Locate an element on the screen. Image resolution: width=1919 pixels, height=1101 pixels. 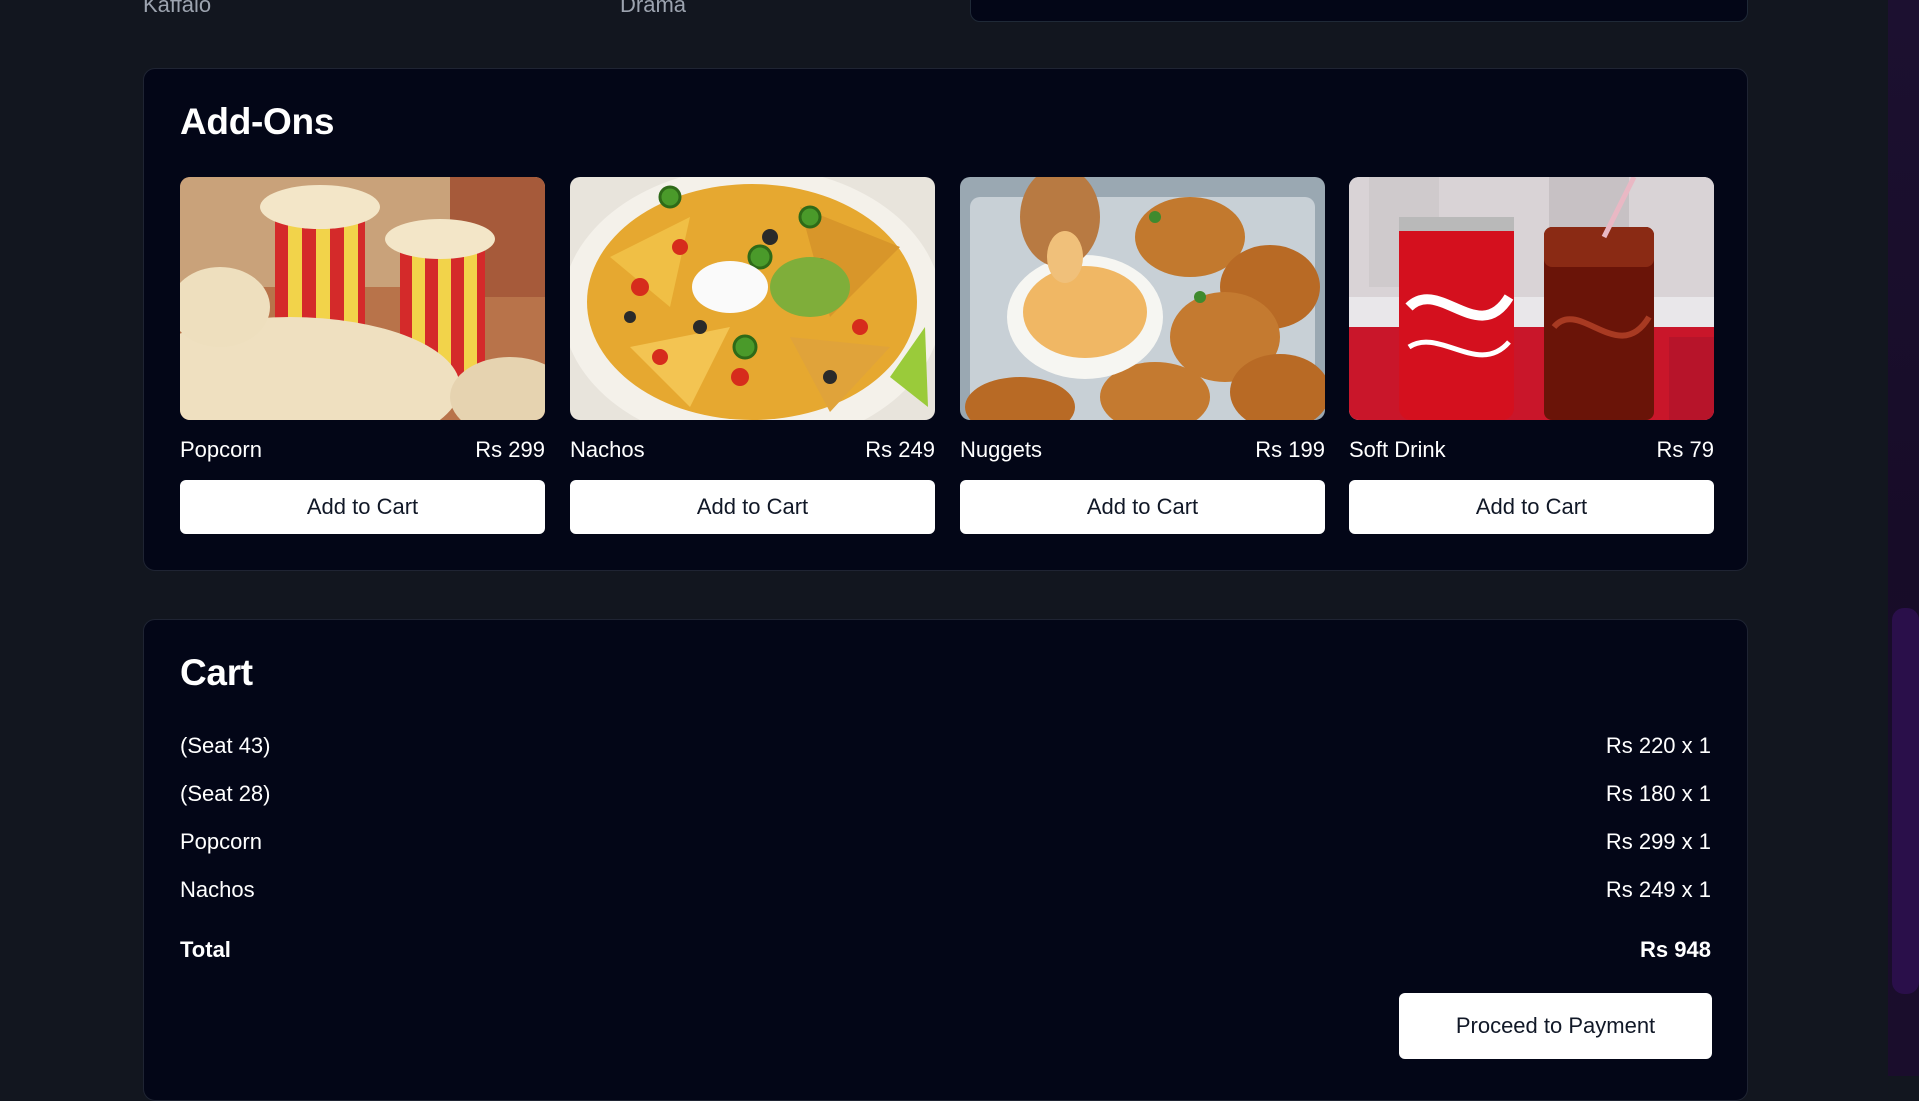
popcorn-image is located at coordinates (362, 298).